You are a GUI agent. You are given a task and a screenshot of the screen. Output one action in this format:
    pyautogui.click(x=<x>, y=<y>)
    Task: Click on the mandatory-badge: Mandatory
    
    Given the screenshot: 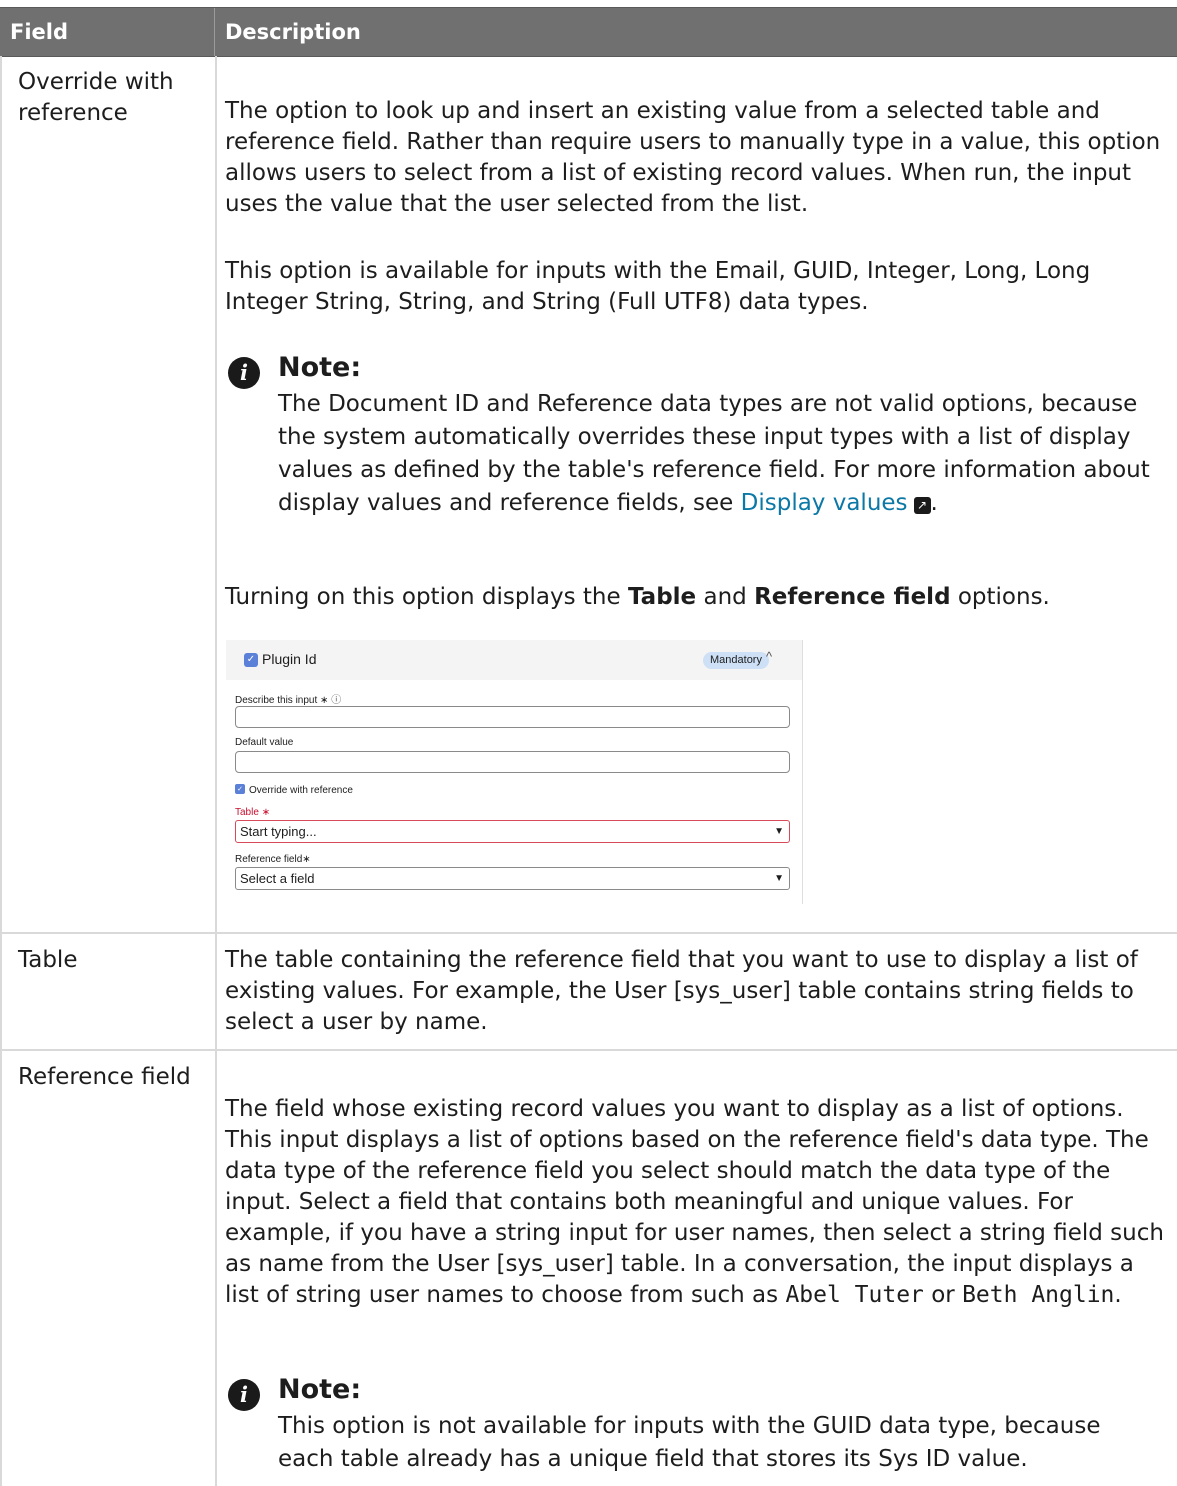 What is the action you would take?
    pyautogui.click(x=736, y=660)
    